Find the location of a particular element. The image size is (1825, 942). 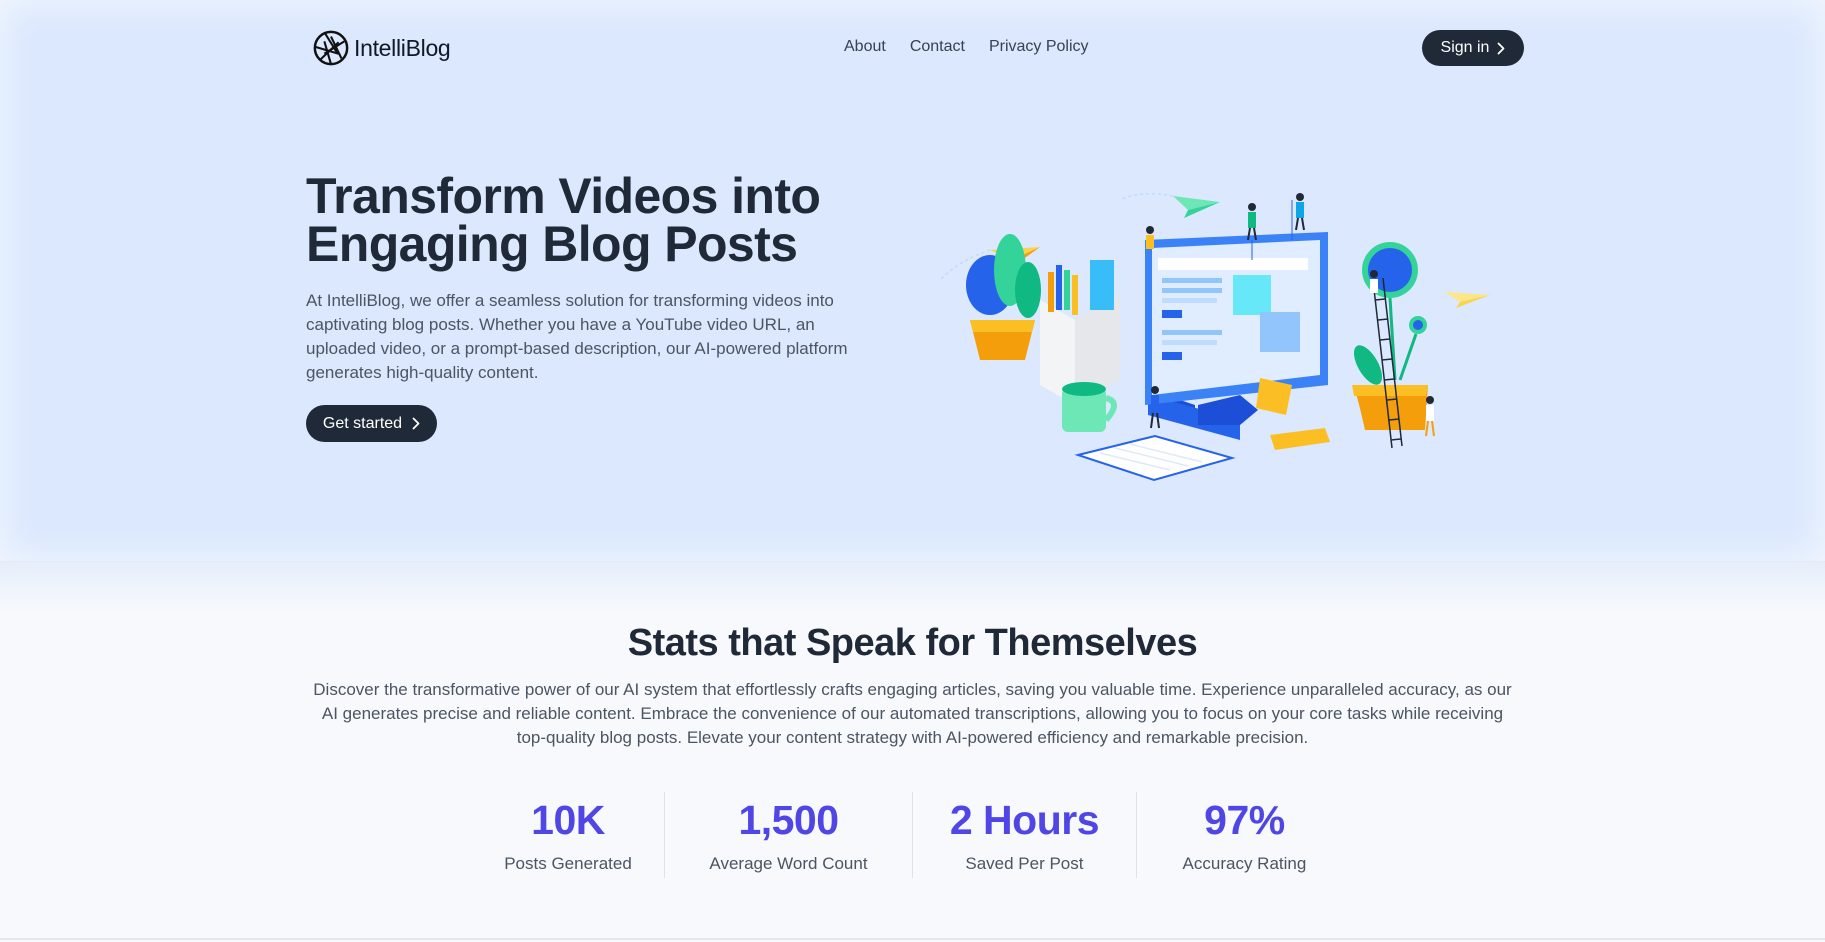

nav-about: About is located at coordinates (865, 47).